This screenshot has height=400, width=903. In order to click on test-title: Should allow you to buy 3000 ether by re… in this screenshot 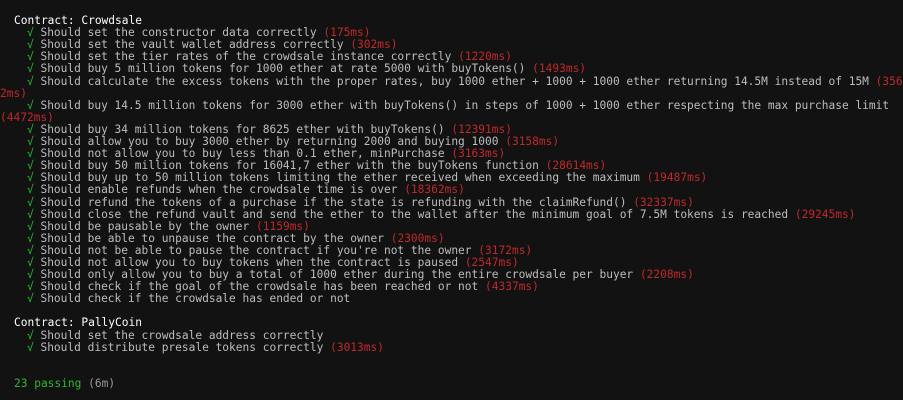, I will do `click(269, 142)`.